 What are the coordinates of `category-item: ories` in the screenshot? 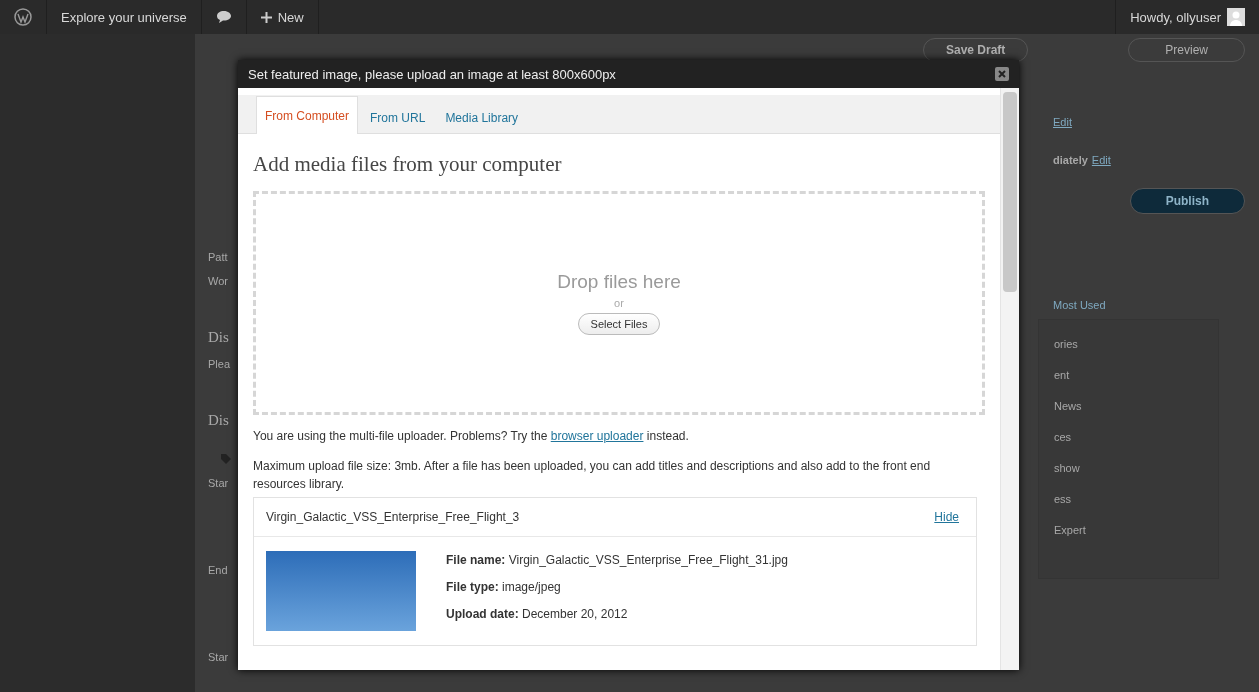 It's located at (1066, 344).